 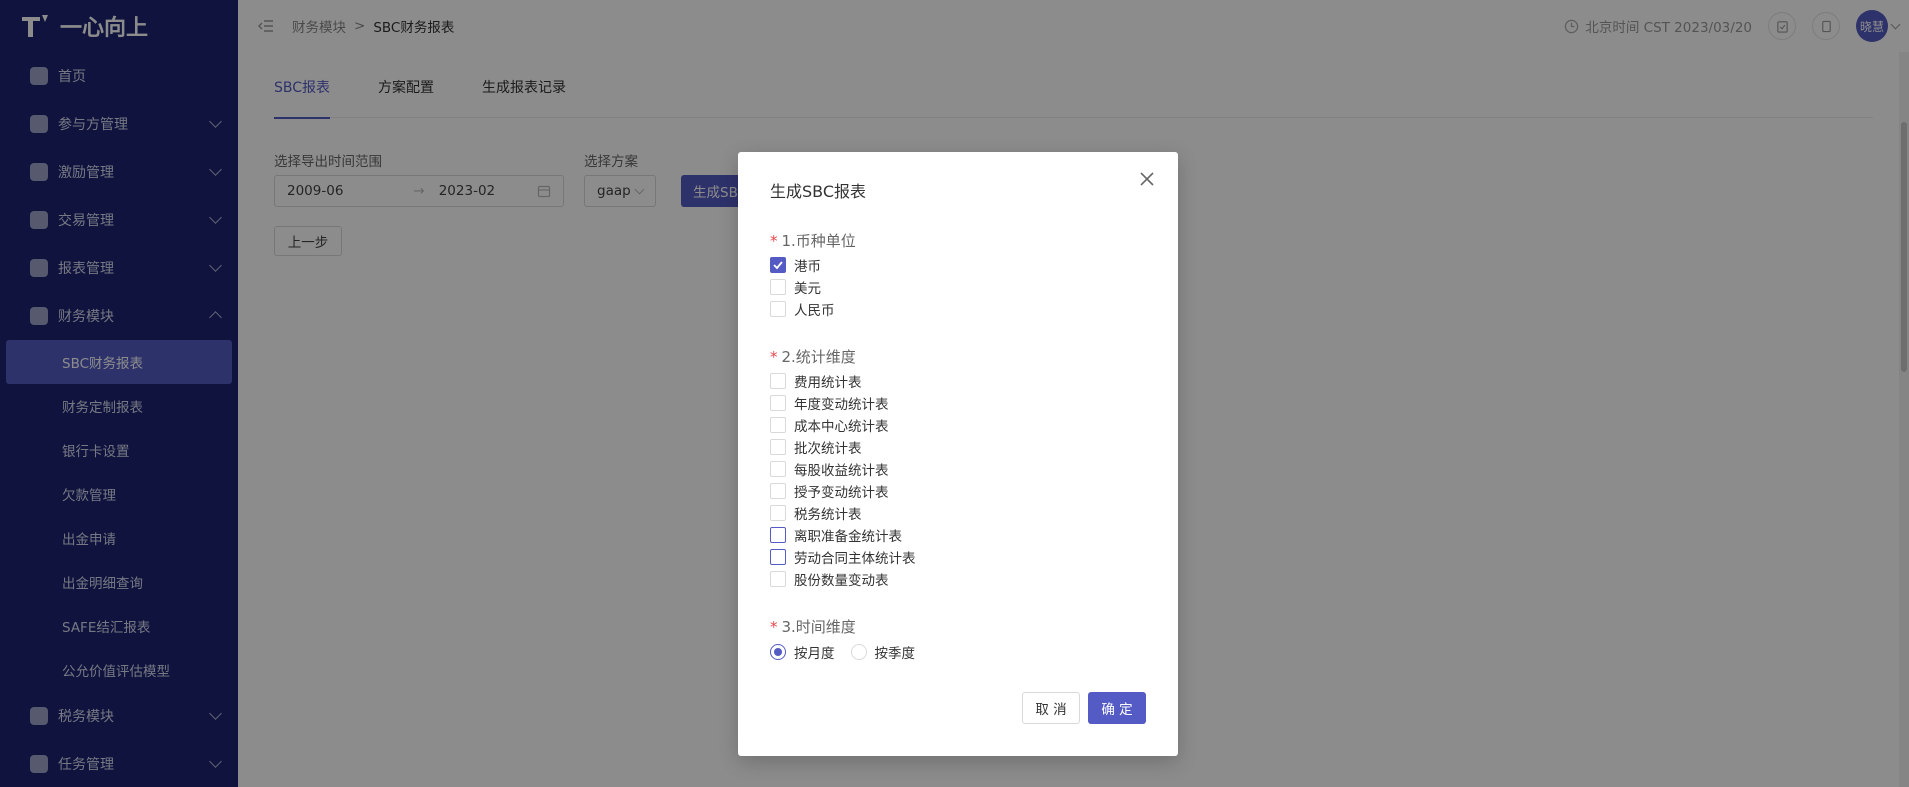 What do you see at coordinates (828, 449) in the screenshot?
I see `checkbox-label: 批次统计表` at bounding box center [828, 449].